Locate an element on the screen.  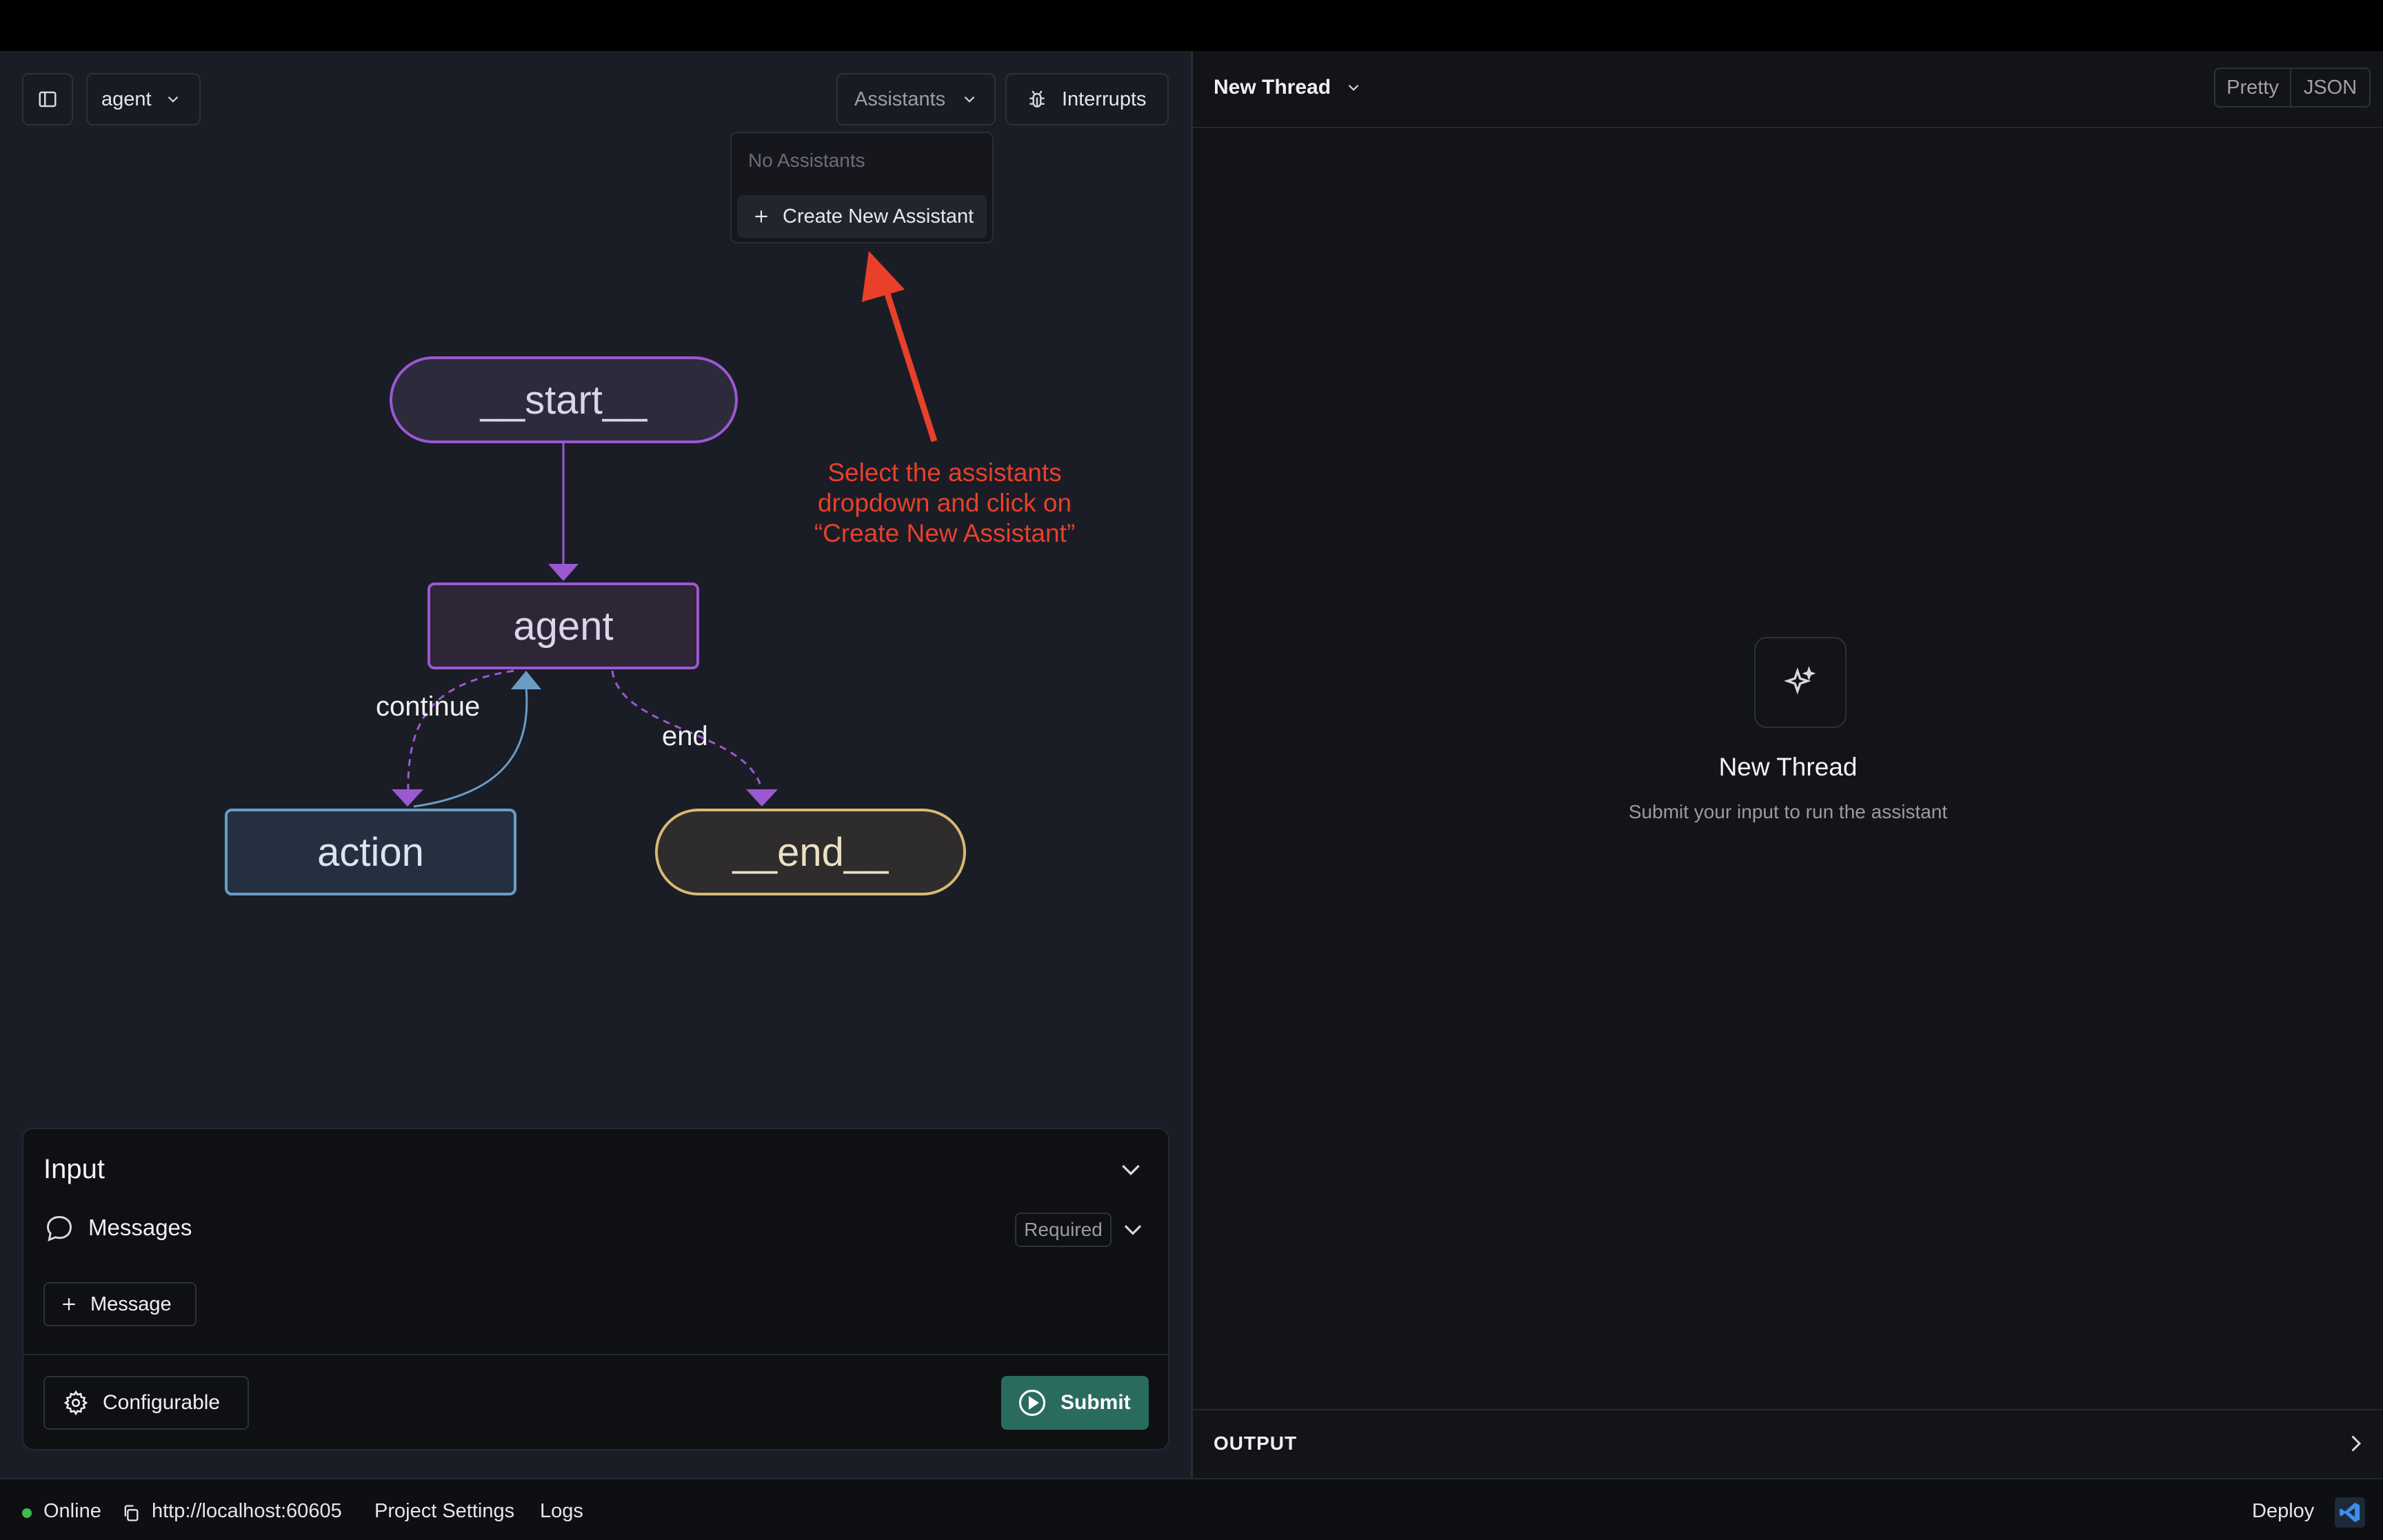
gear-icon is located at coordinates (75, 1403).